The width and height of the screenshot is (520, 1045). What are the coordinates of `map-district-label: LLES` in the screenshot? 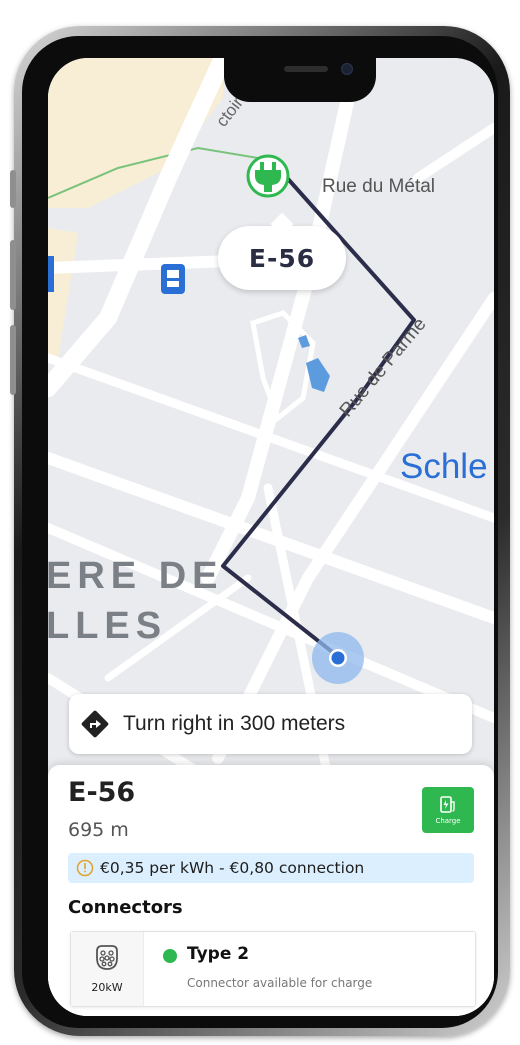 It's located at (107, 626).